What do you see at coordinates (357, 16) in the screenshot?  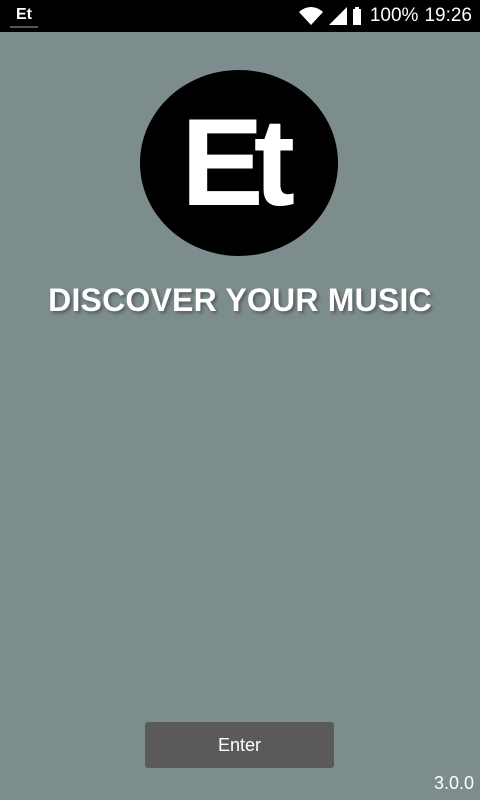 I see `battery-icon` at bounding box center [357, 16].